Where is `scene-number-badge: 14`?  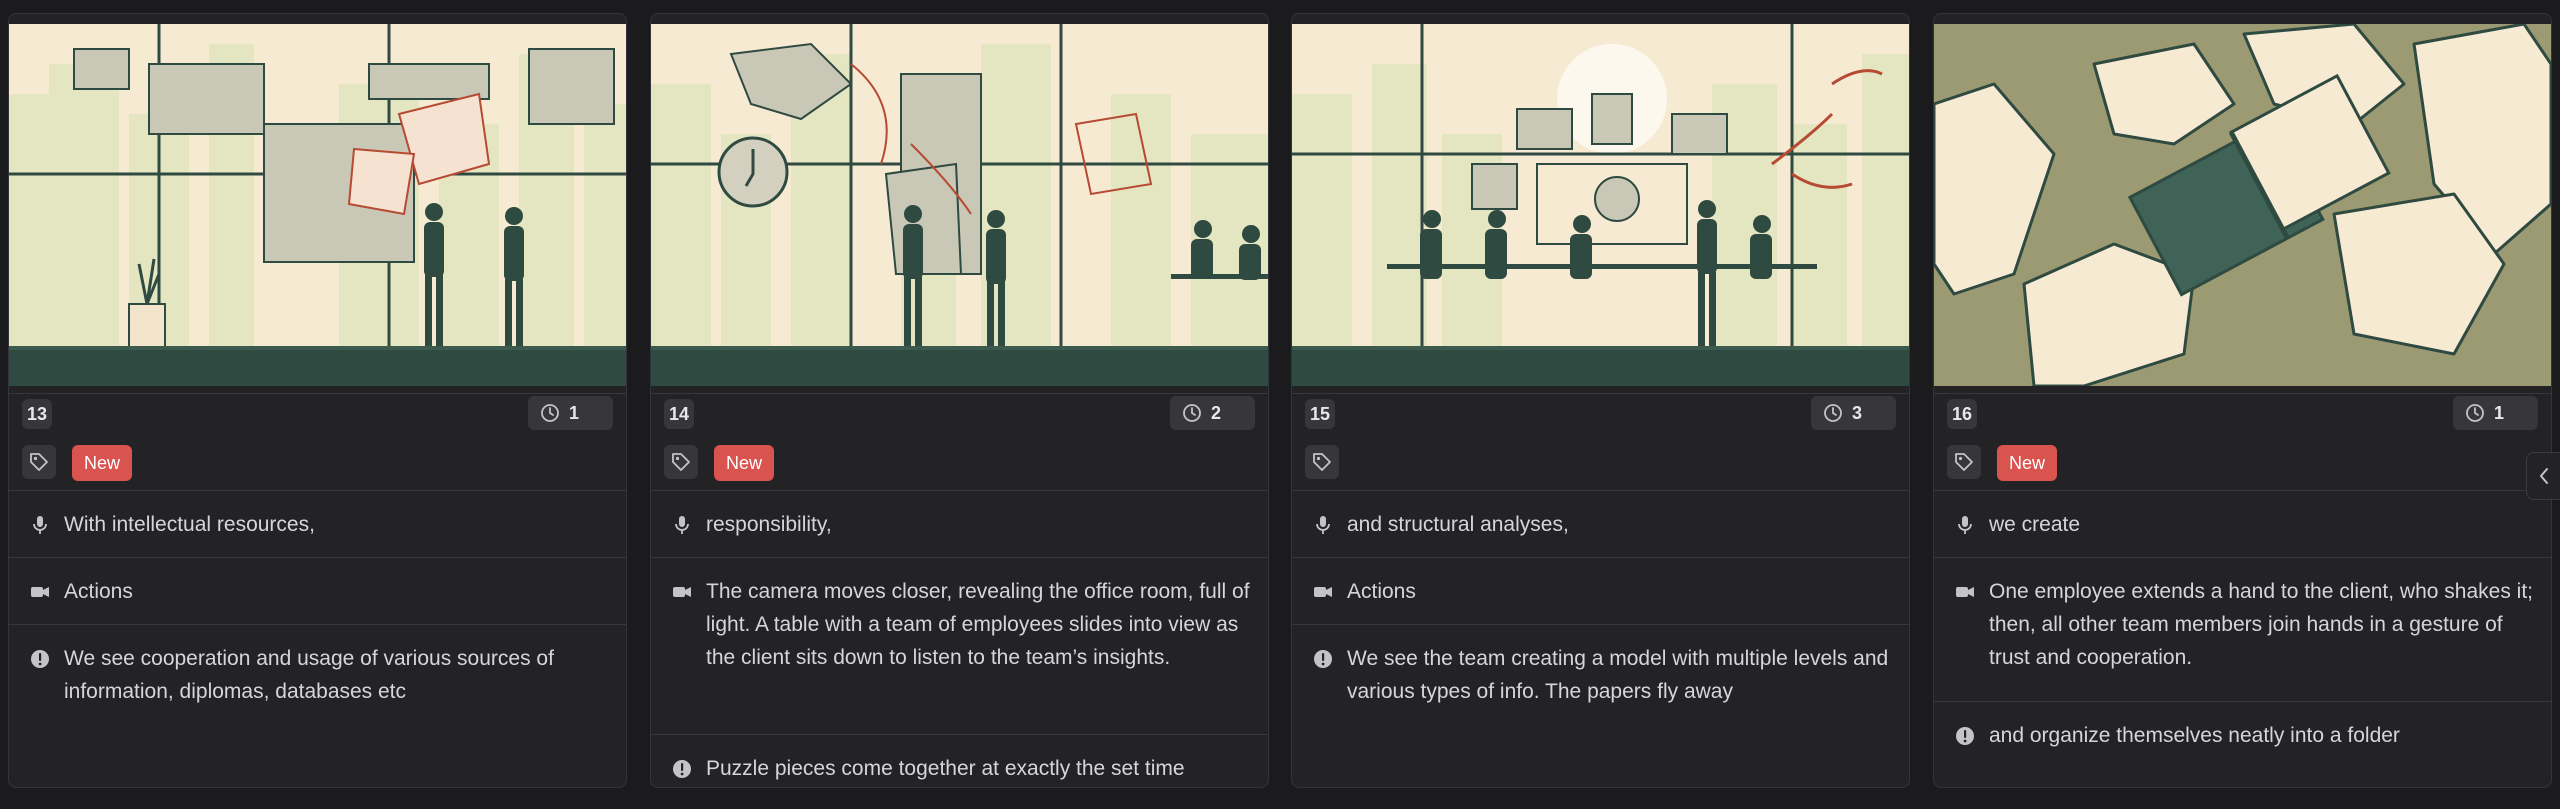 scene-number-badge: 14 is located at coordinates (679, 414).